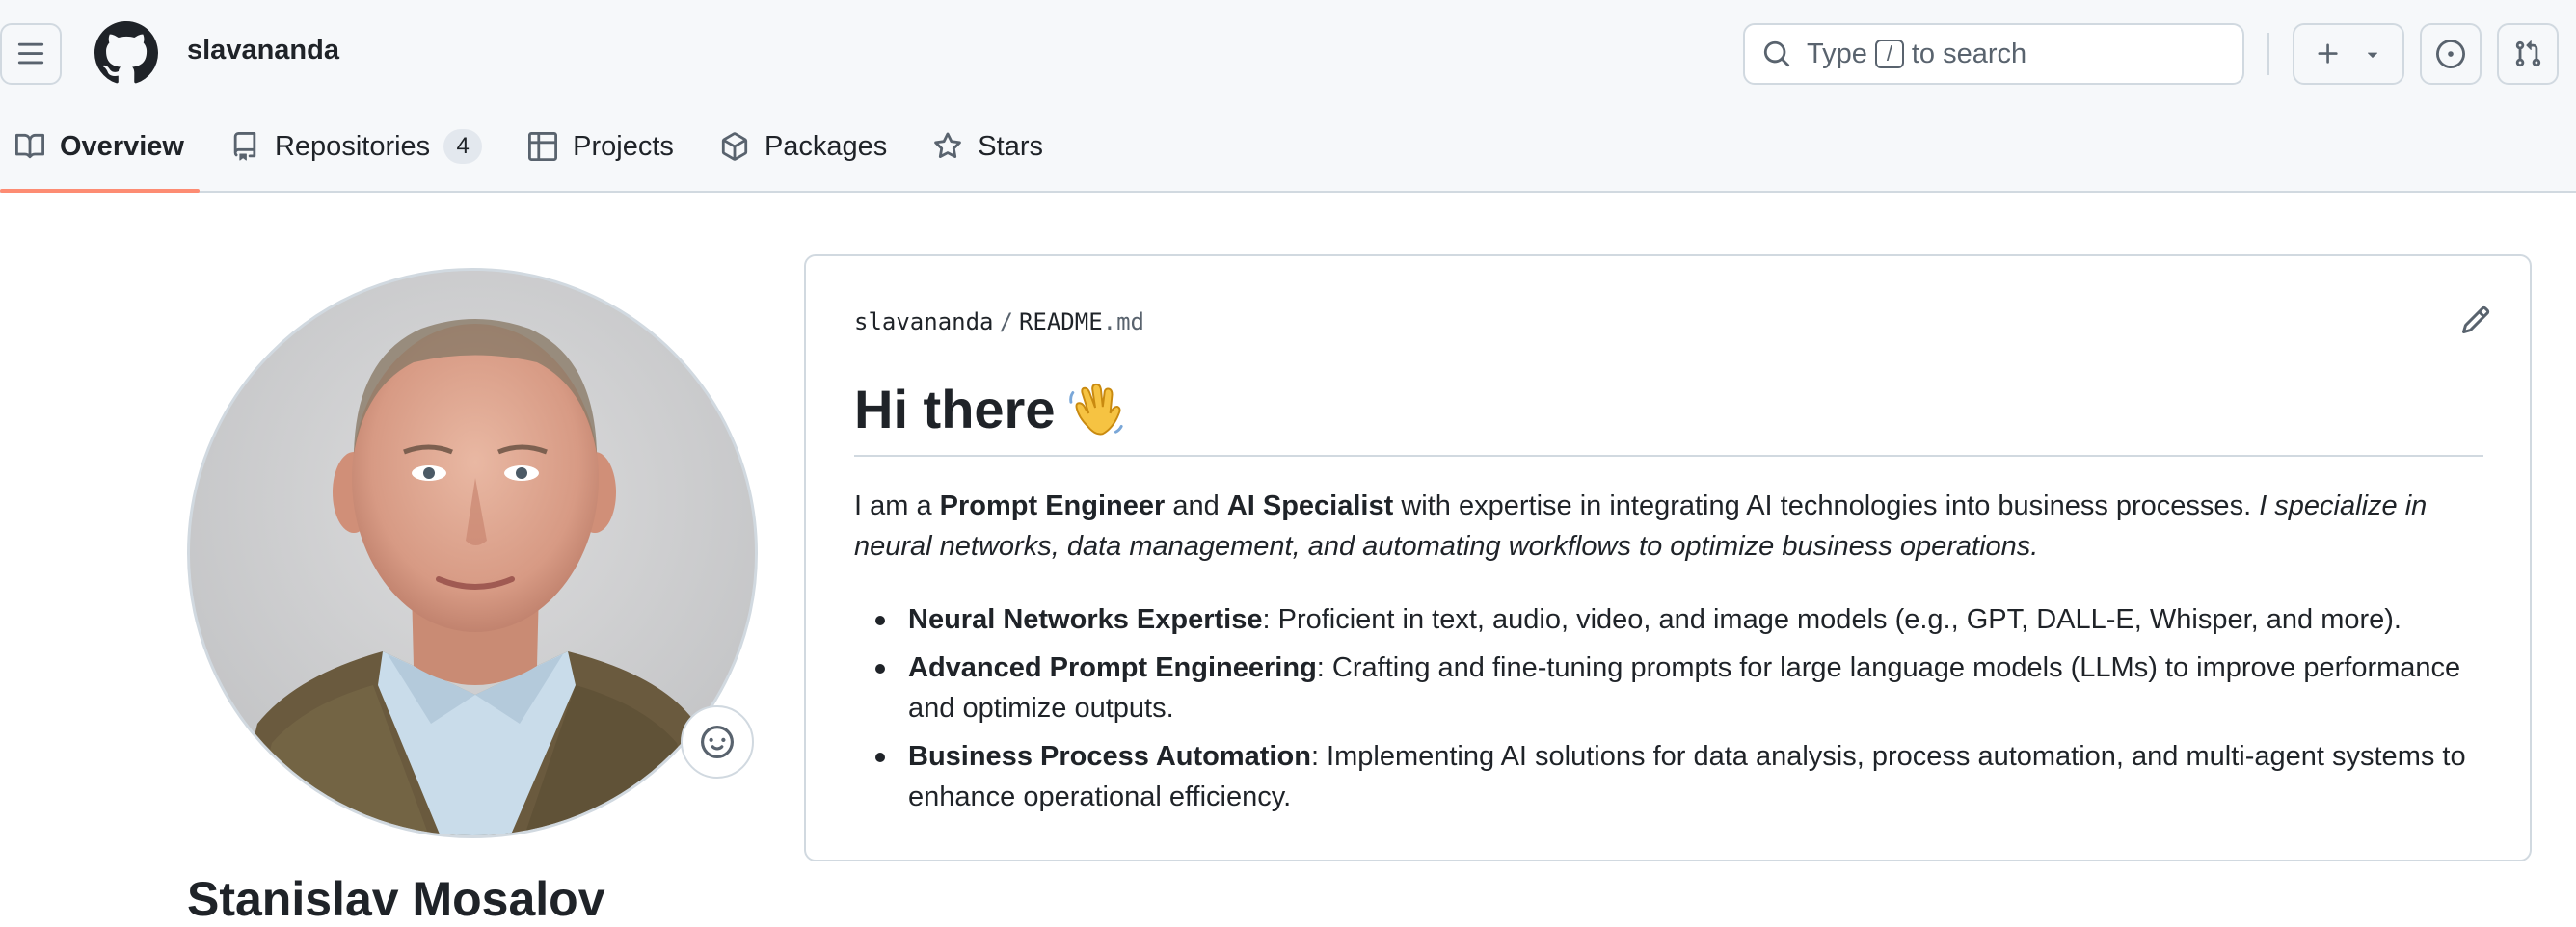 Image resolution: width=2576 pixels, height=927 pixels. Describe the element at coordinates (2476, 320) in the screenshot. I see `edit-pencil-icon` at that location.